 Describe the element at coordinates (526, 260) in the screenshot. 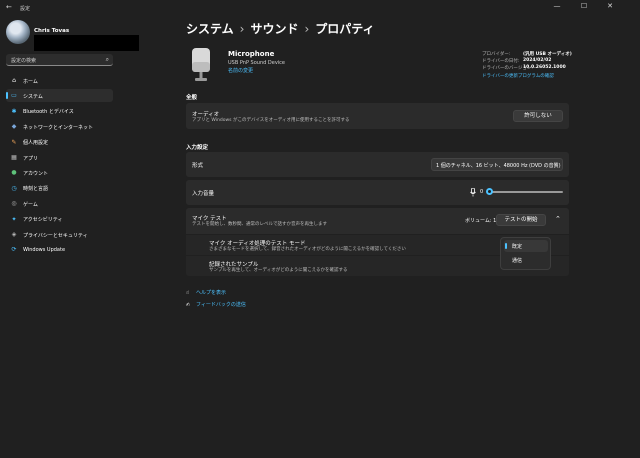

I see `option-communications: 通信` at that location.